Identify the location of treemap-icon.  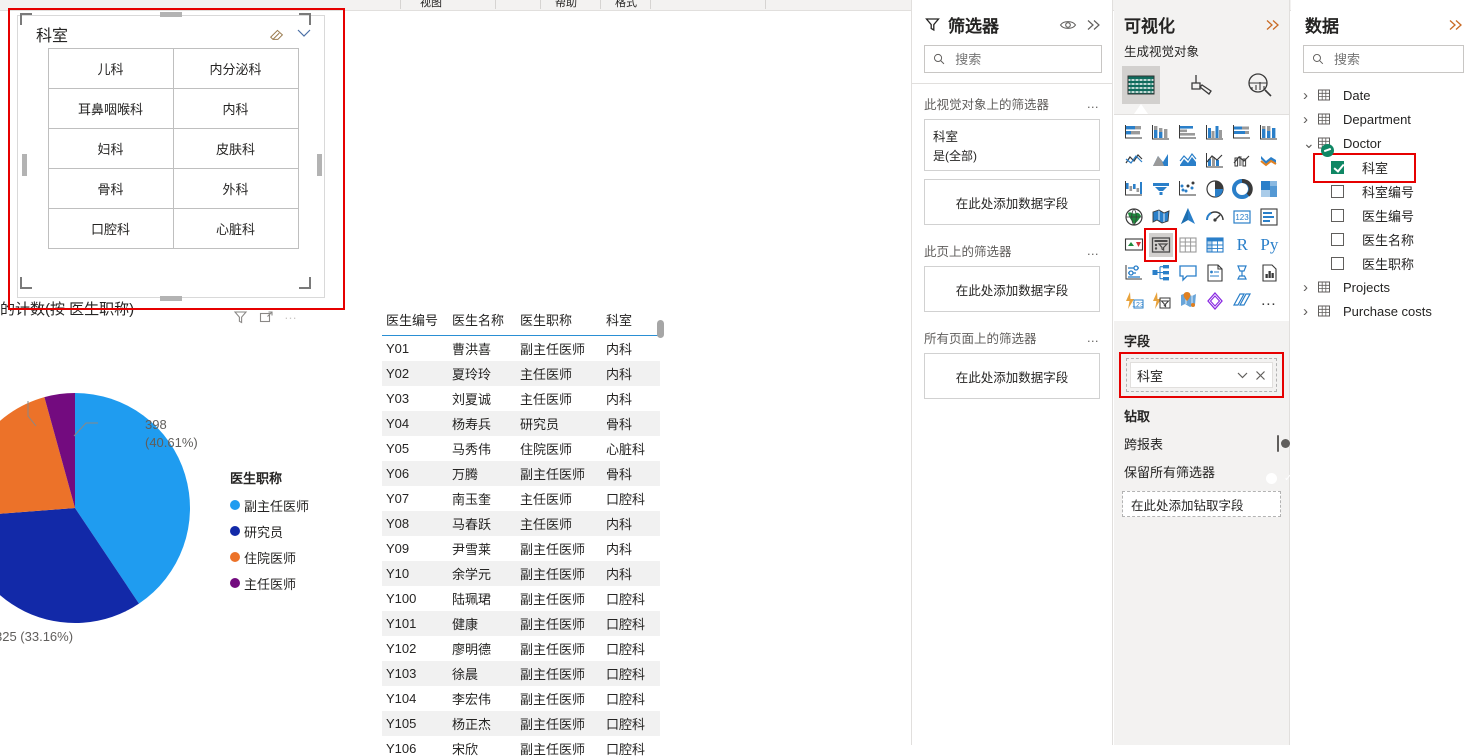
(1269, 189).